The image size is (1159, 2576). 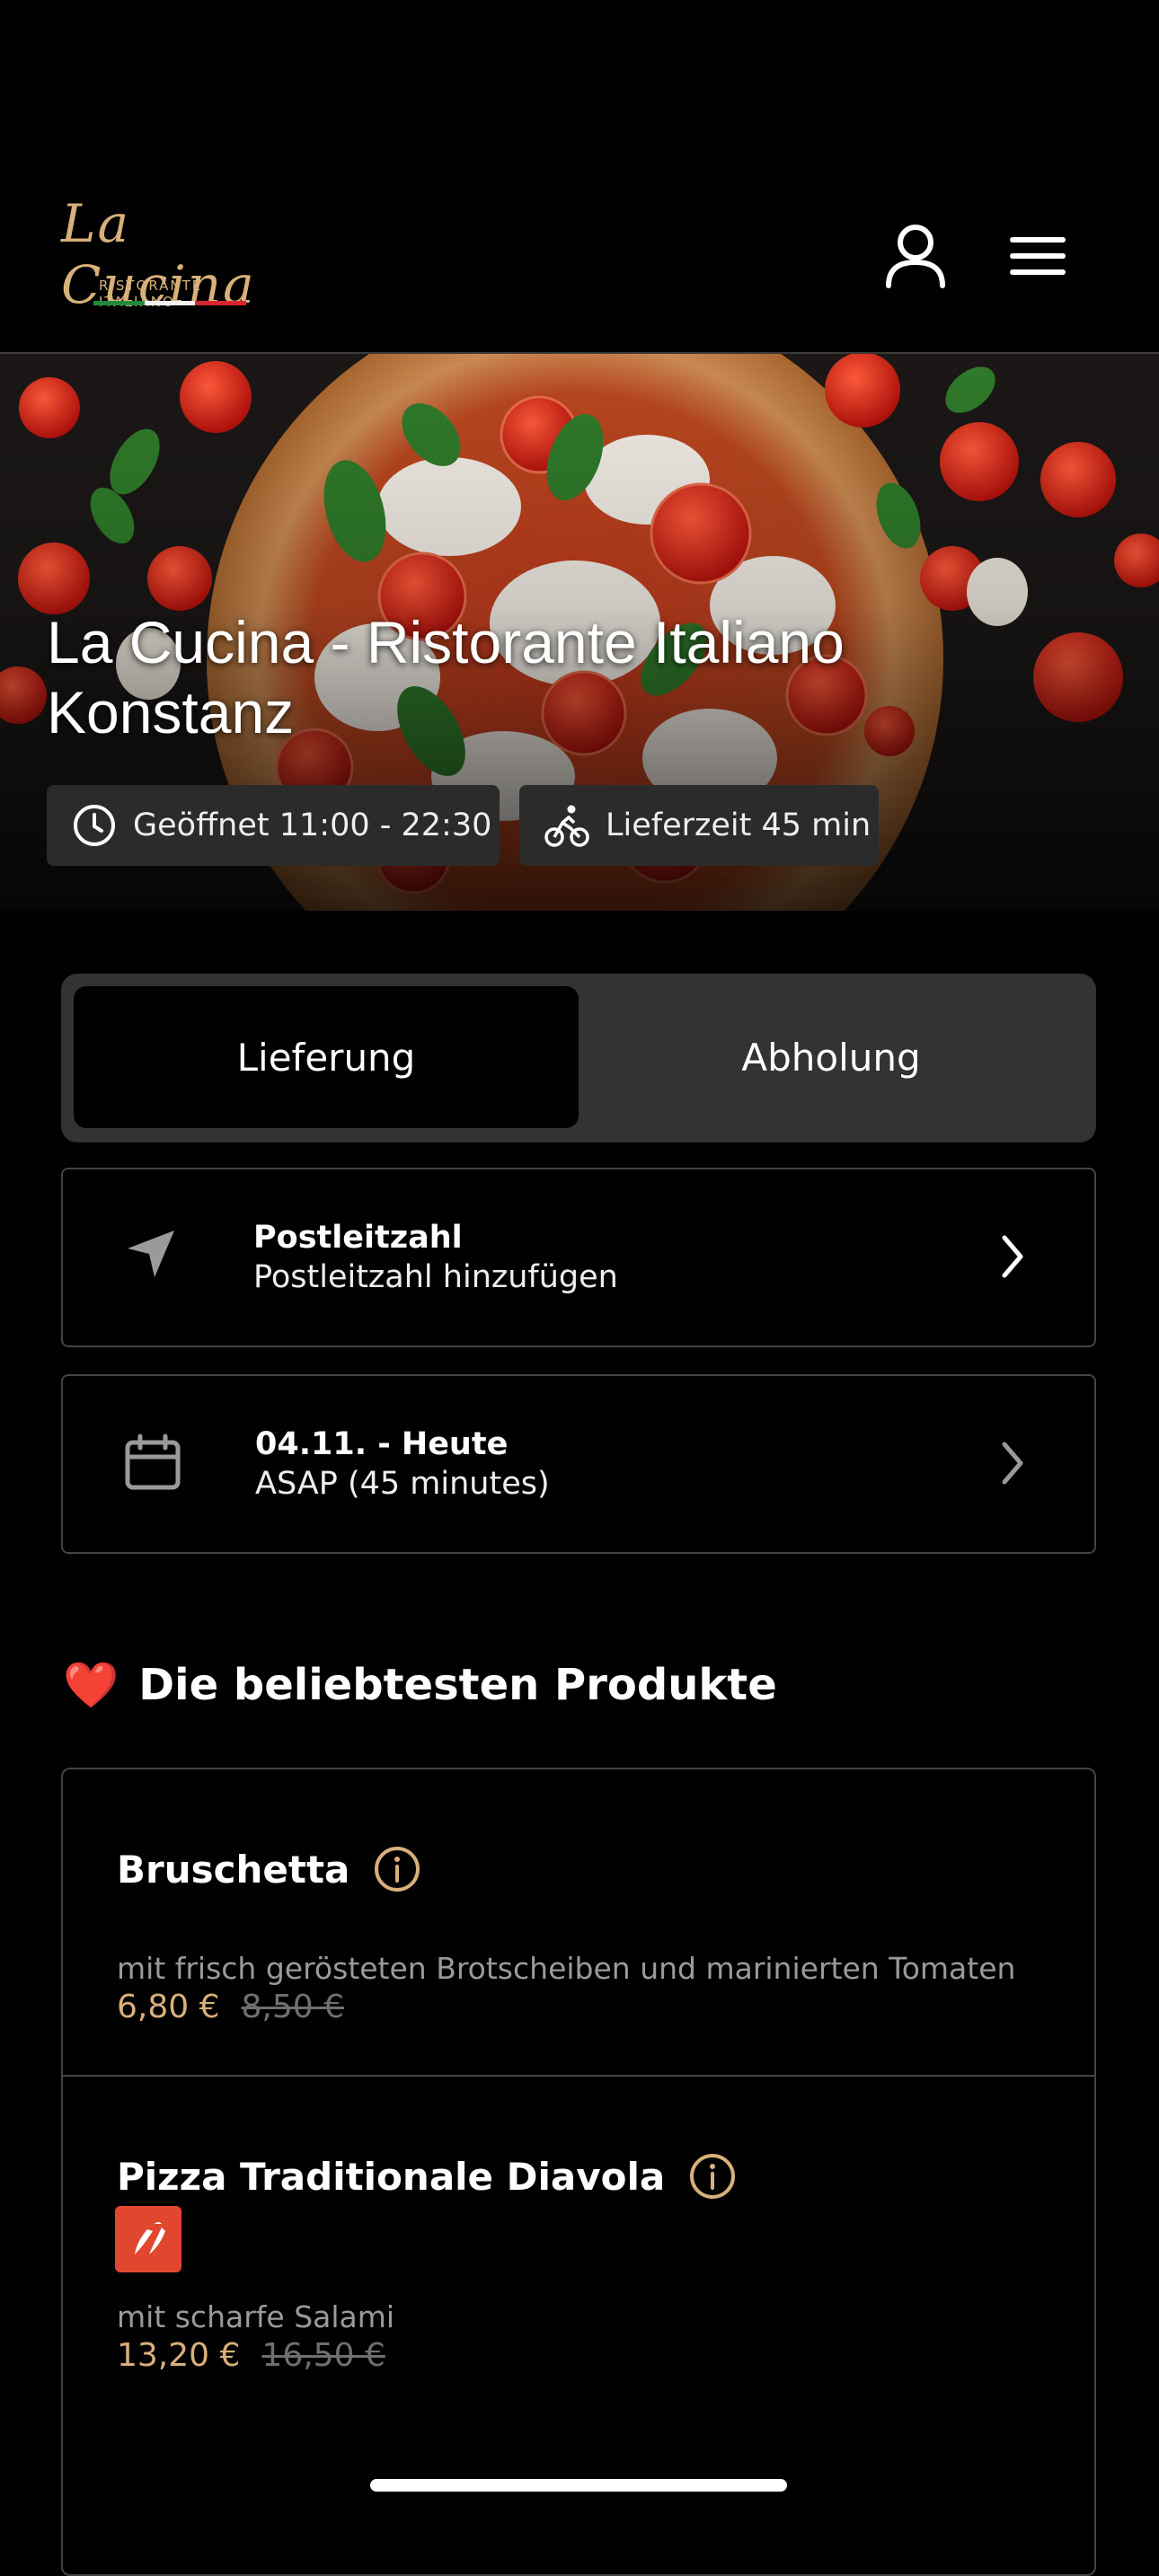 I want to click on delivery-time-text: Lieferzeit 45 min, so click(x=738, y=825).